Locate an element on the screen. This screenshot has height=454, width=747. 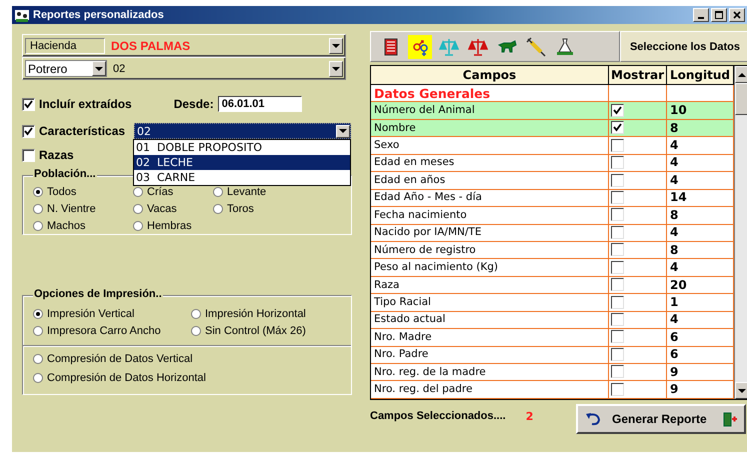
table-cell: Nombre is located at coordinates (489, 128).